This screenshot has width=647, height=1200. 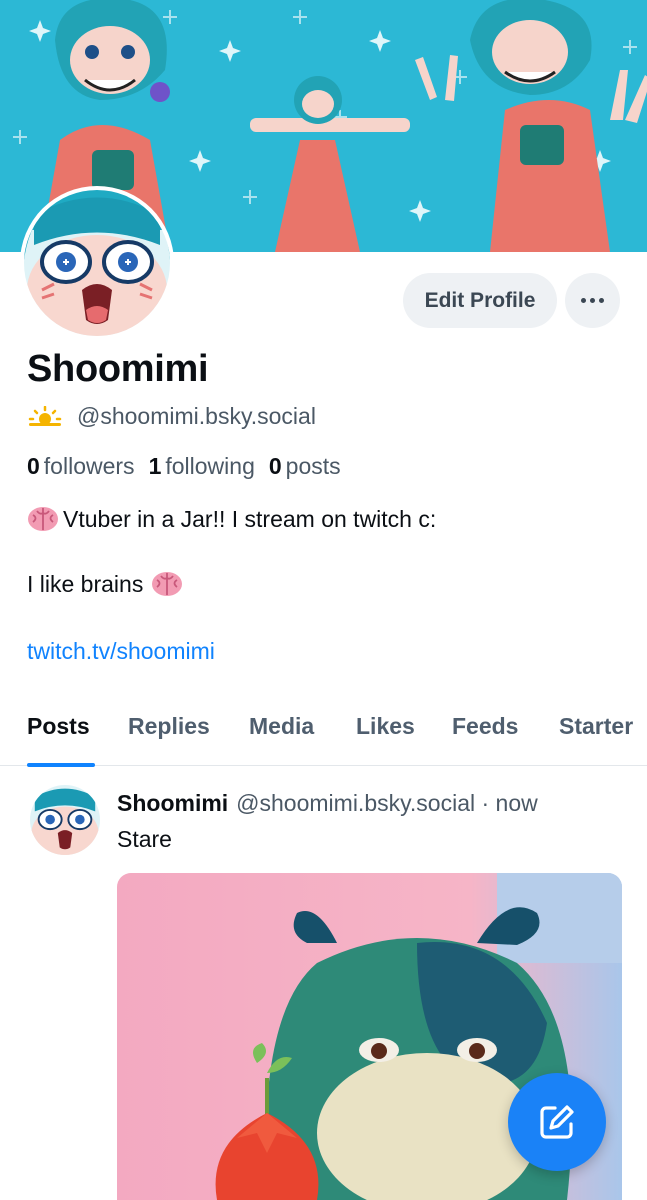 What do you see at coordinates (58, 726) in the screenshot?
I see `tab-posts: Posts` at bounding box center [58, 726].